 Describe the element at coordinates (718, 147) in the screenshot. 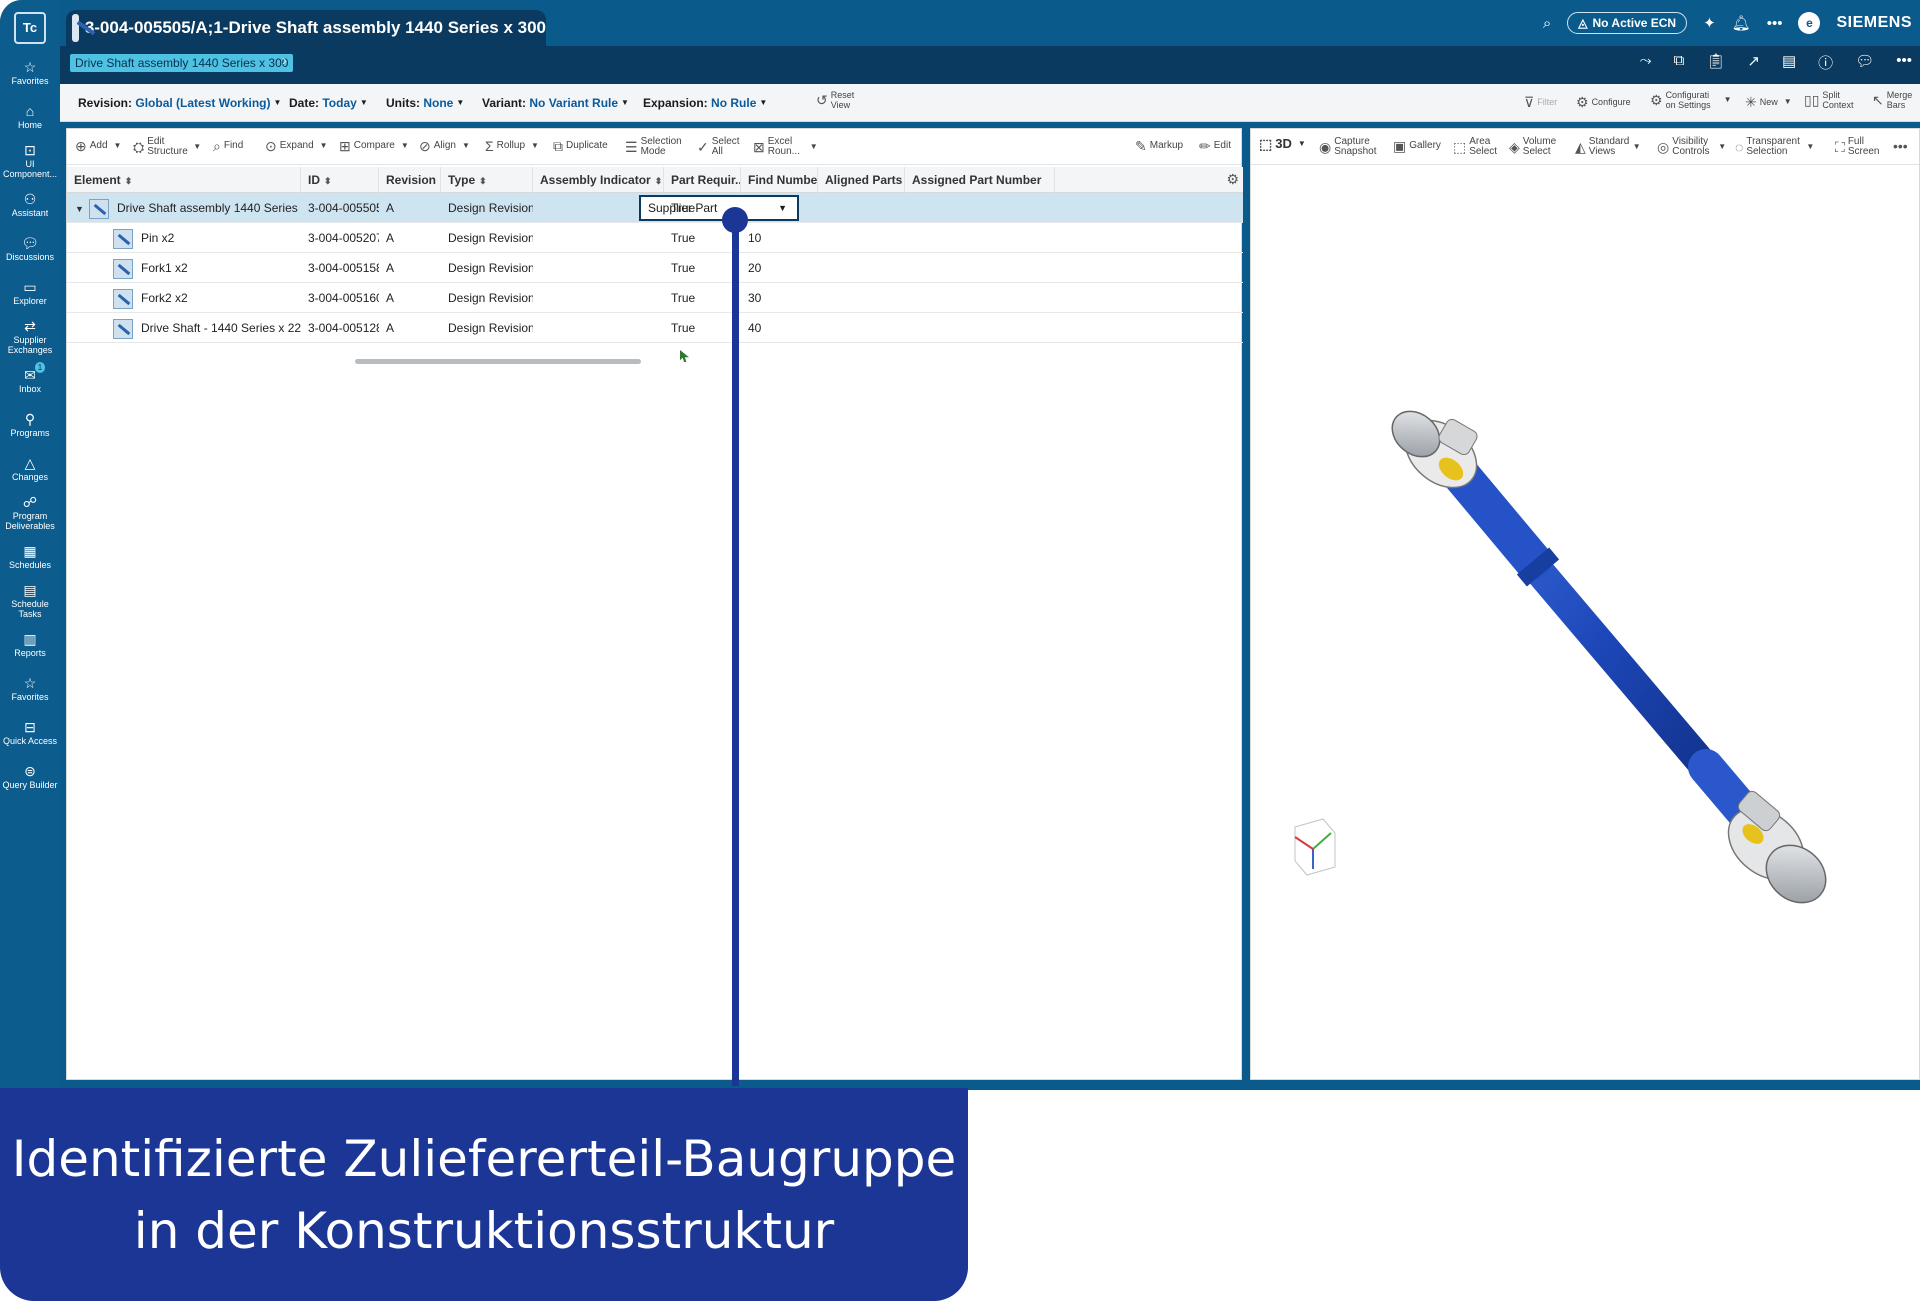

I see `select-all-button: ✓ Select All` at that location.